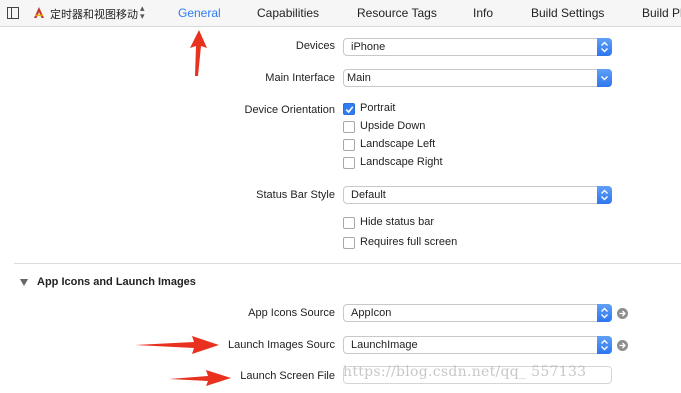  Describe the element at coordinates (378, 108) in the screenshot. I see `orientation-portrait-label: Portrait` at that location.